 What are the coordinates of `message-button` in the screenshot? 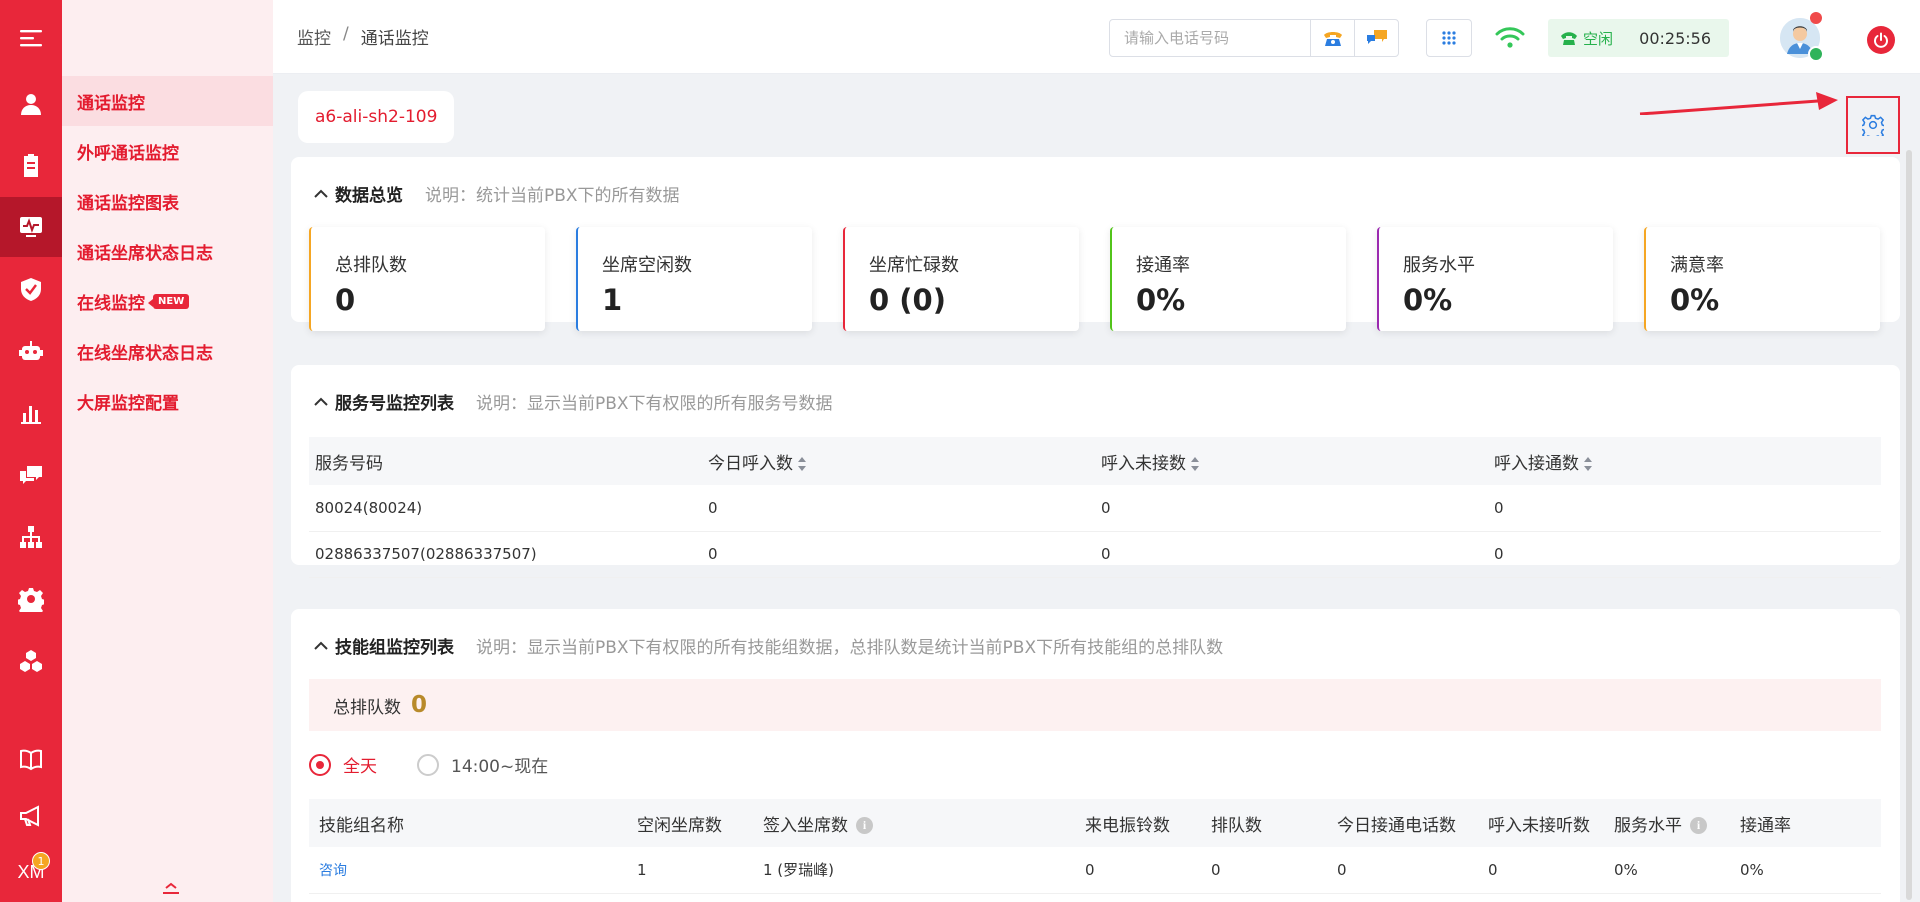 It's located at (1376, 38).